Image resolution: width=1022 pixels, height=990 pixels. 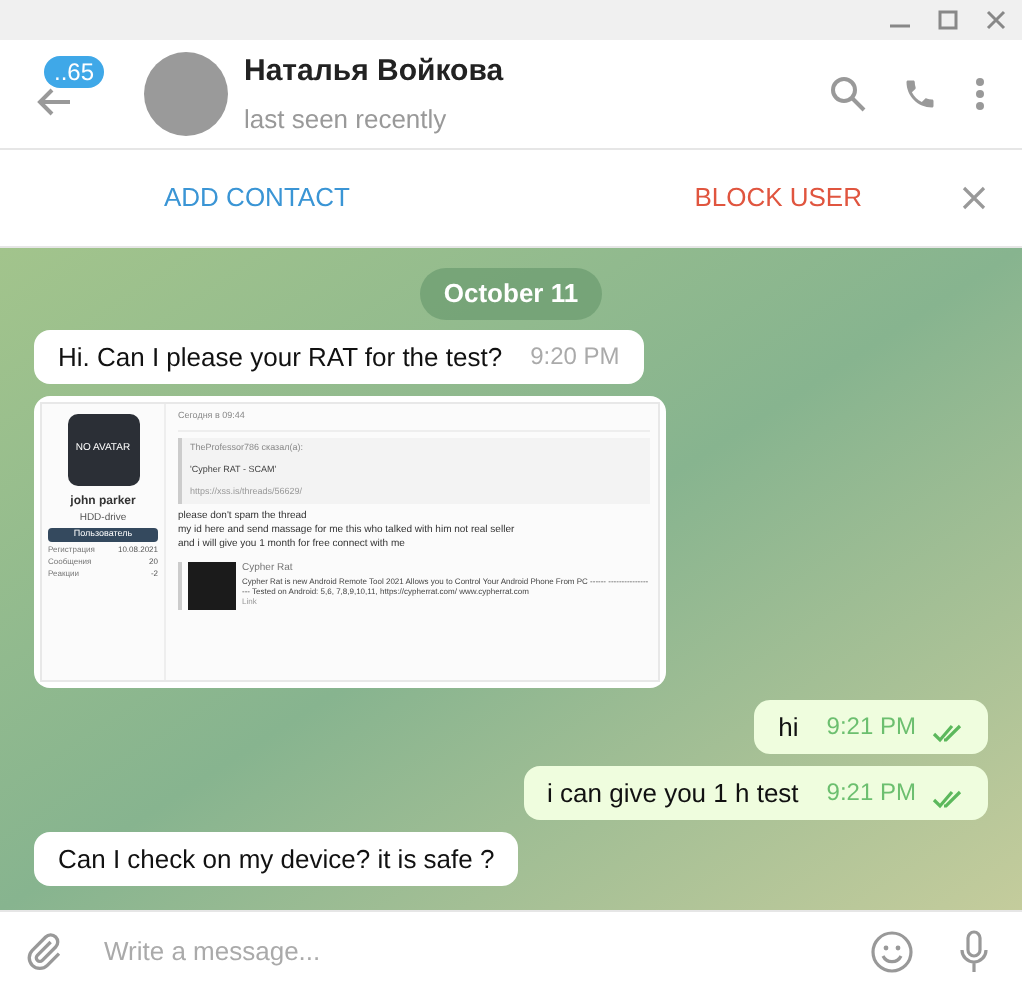 What do you see at coordinates (948, 20) in the screenshot?
I see `maximize-icon` at bounding box center [948, 20].